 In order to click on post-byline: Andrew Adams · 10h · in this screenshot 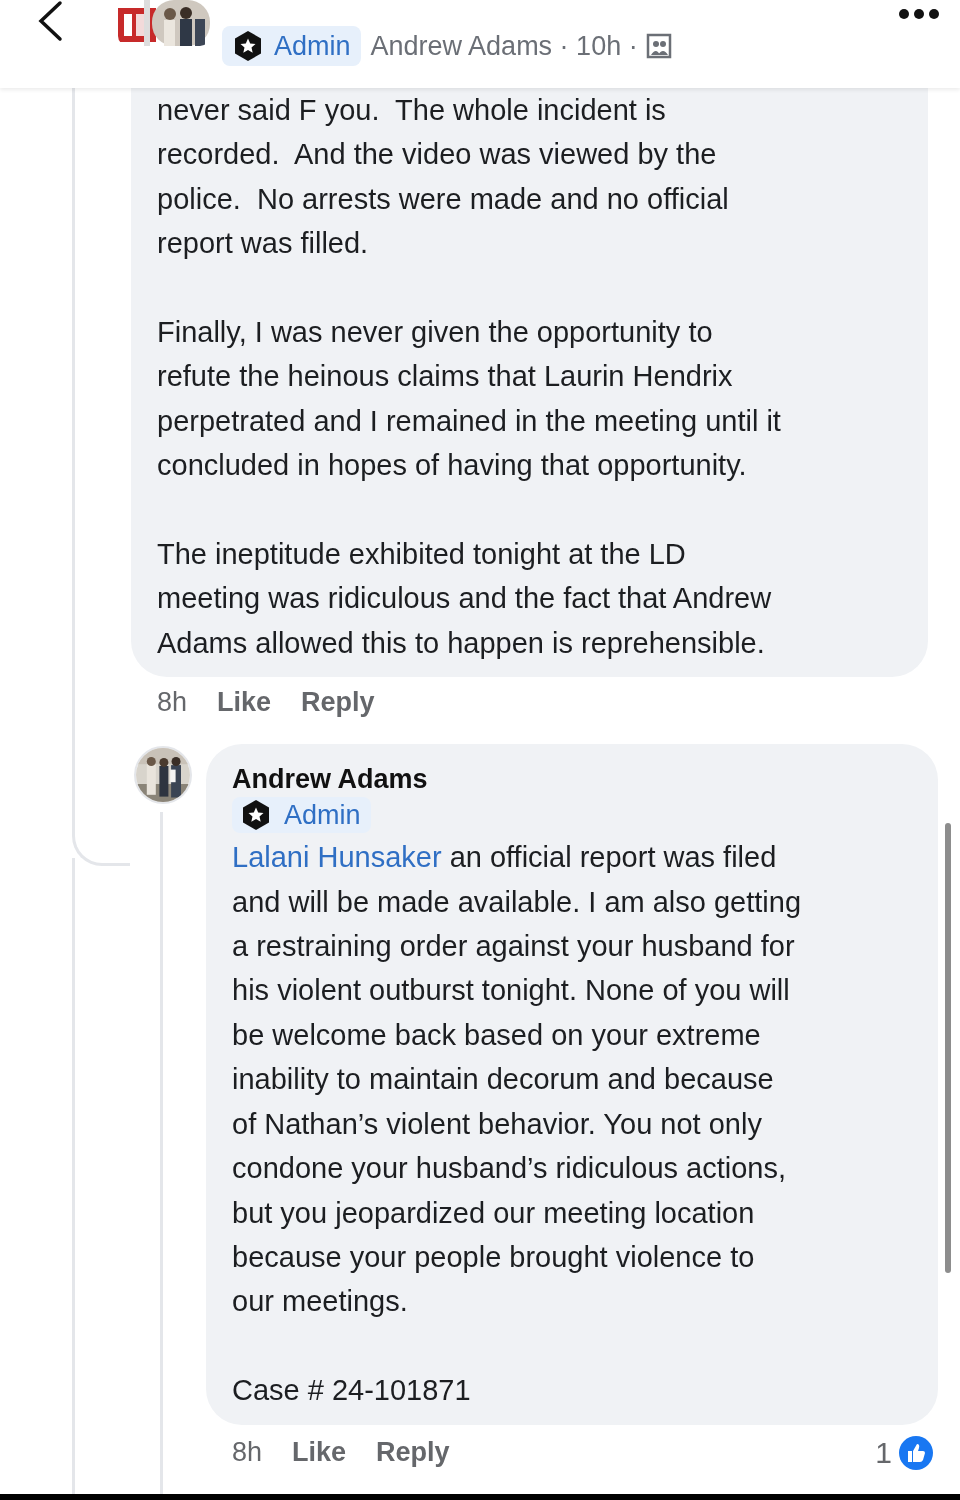, I will do `click(504, 46)`.